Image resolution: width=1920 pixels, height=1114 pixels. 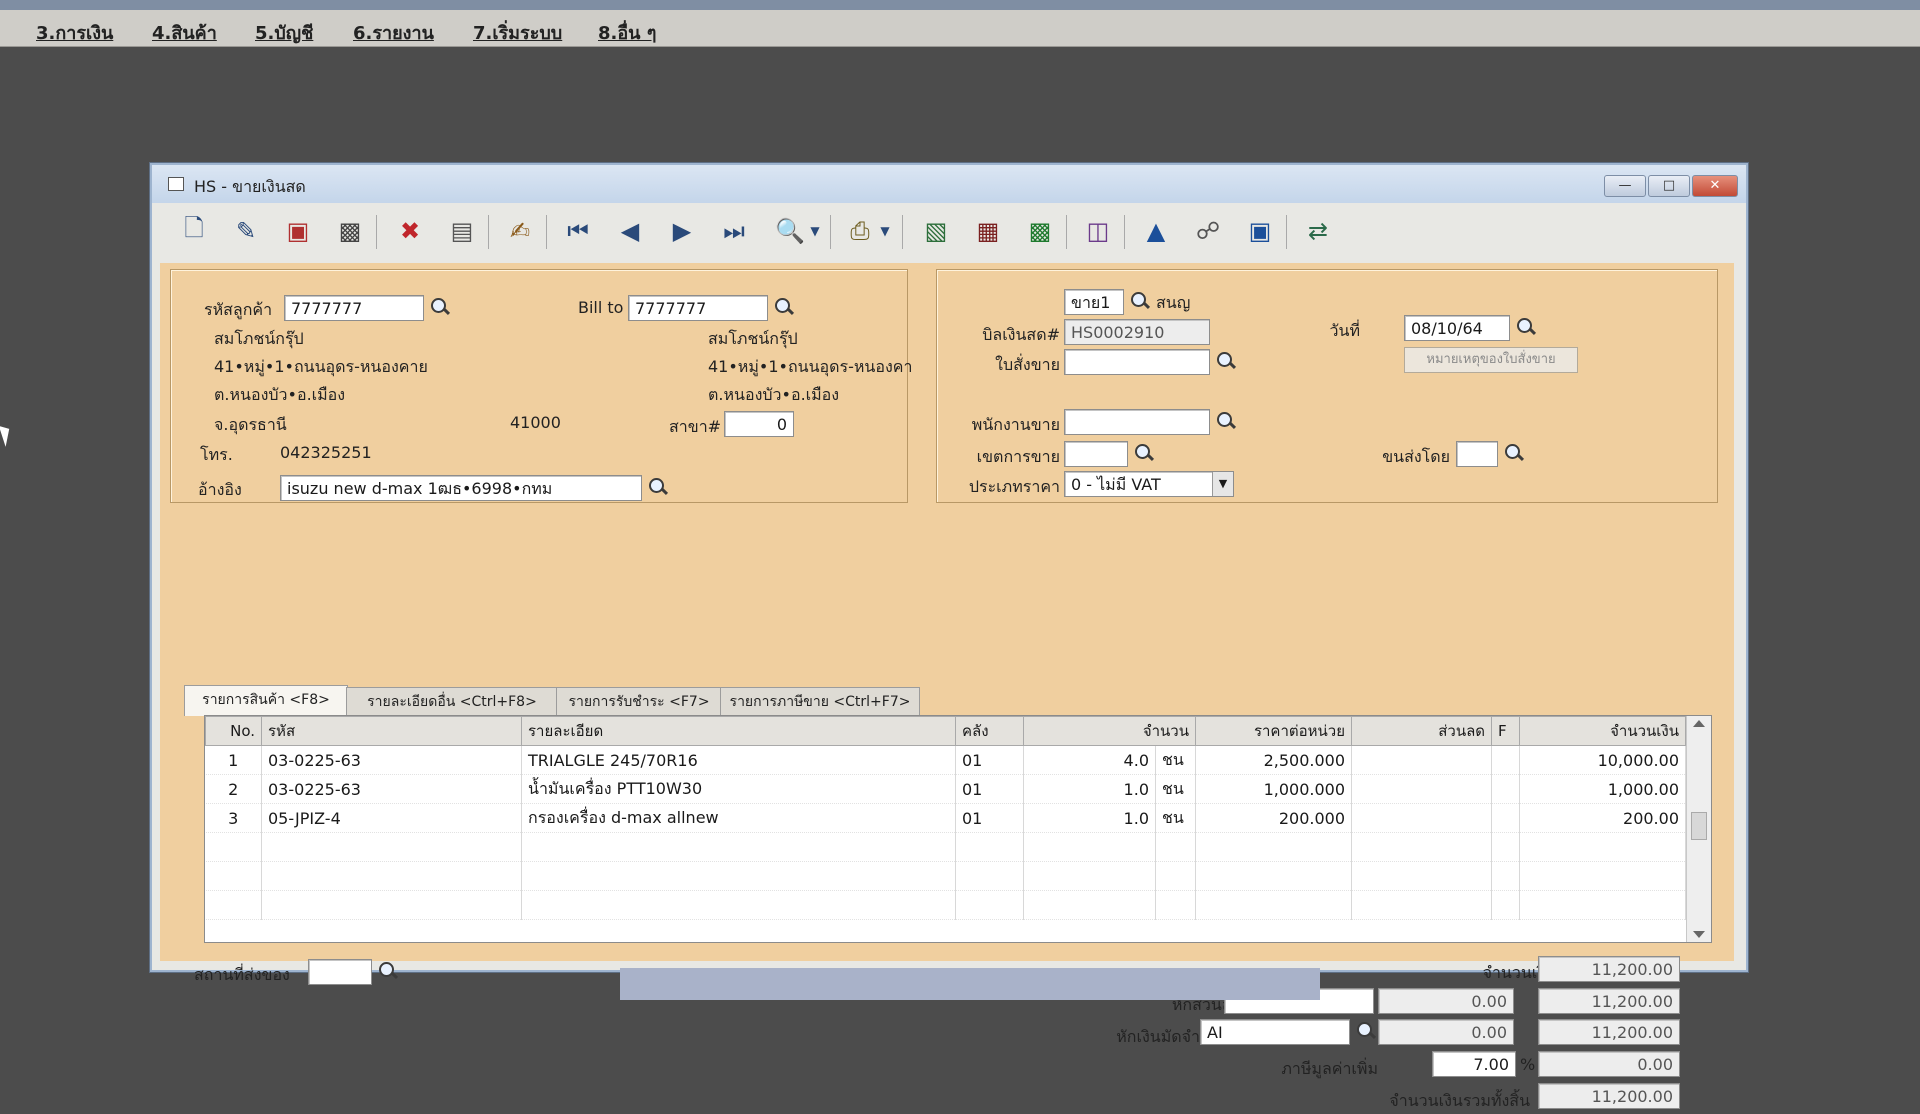 I want to click on bill-number-field: HS0002910, so click(x=1137, y=332).